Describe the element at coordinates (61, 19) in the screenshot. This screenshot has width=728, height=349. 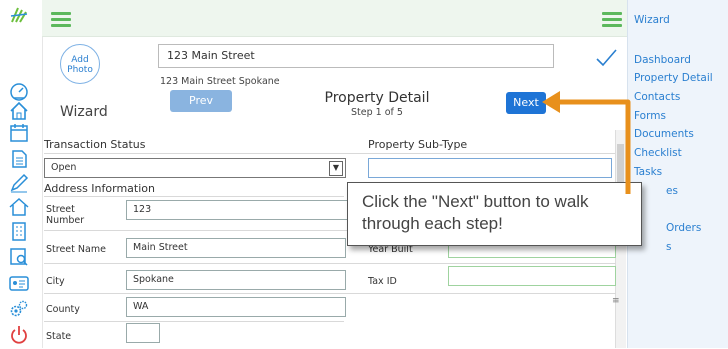
I see `hamburger-icon` at that location.